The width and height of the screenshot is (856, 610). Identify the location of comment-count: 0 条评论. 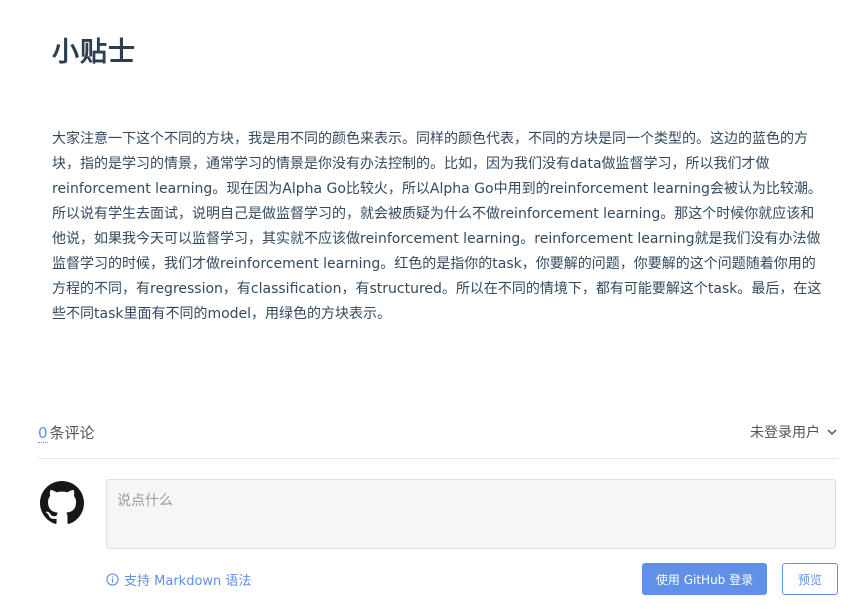
(66, 432).